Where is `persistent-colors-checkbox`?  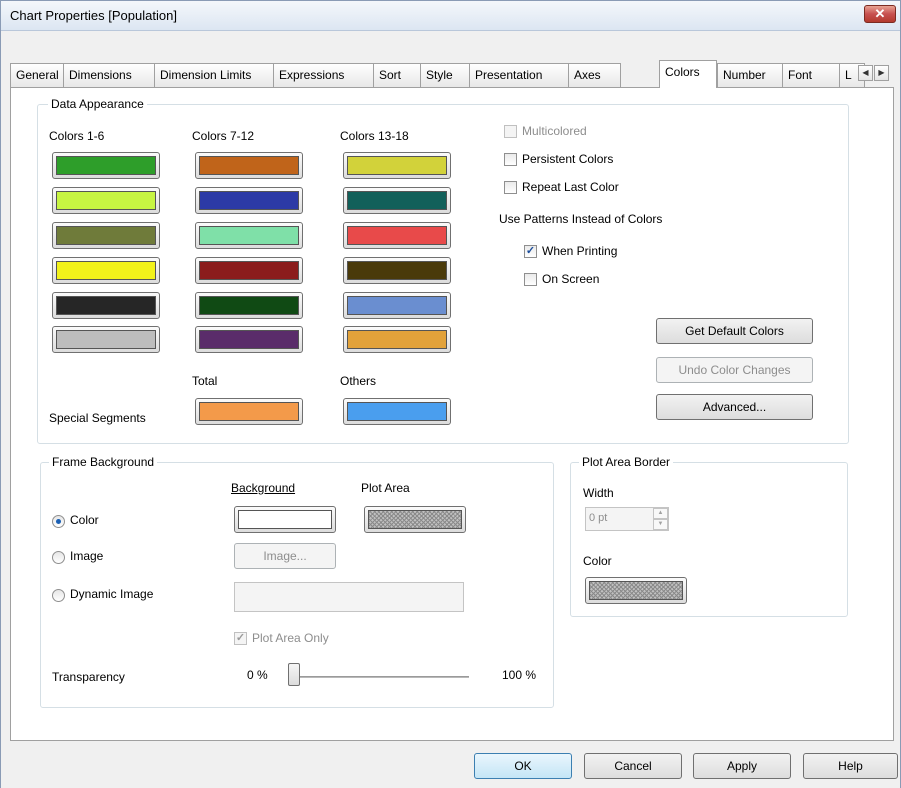 persistent-colors-checkbox is located at coordinates (510, 159).